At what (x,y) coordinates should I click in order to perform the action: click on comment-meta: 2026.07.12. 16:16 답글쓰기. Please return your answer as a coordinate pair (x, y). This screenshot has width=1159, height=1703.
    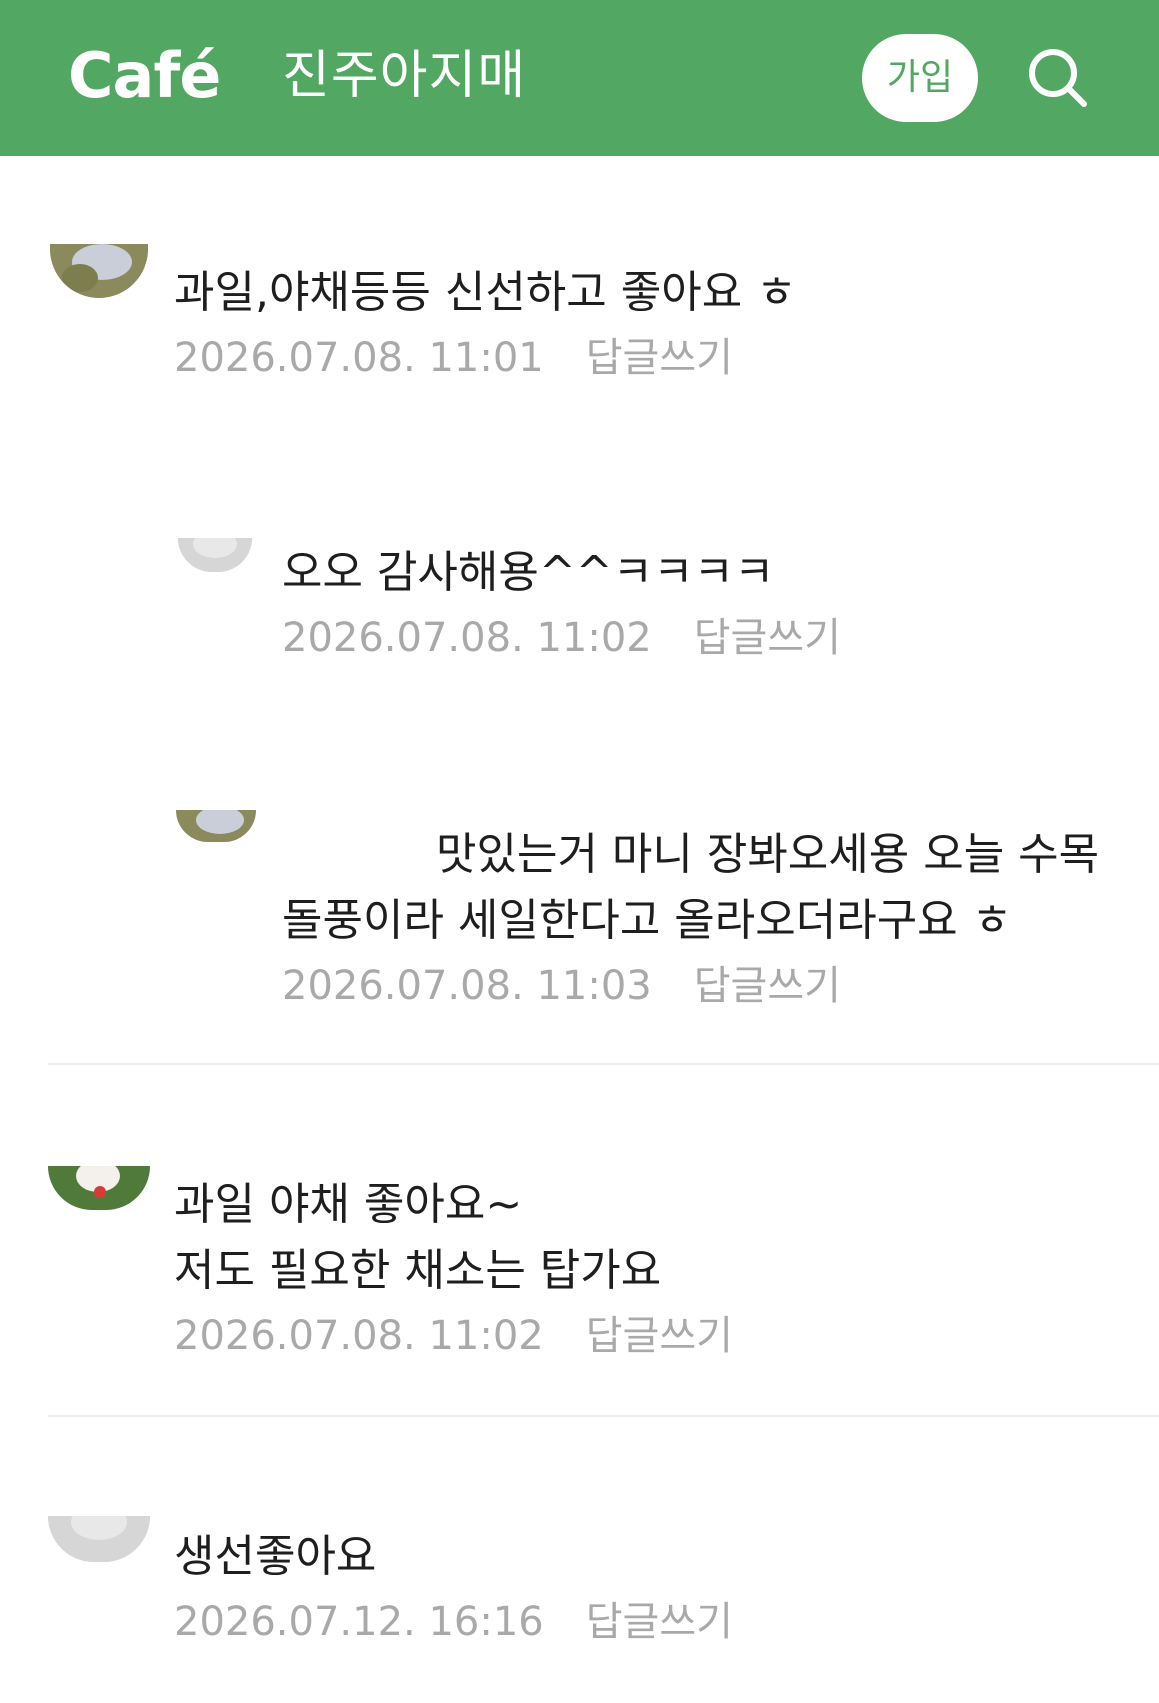
    Looking at the image, I should click on (666, 1622).